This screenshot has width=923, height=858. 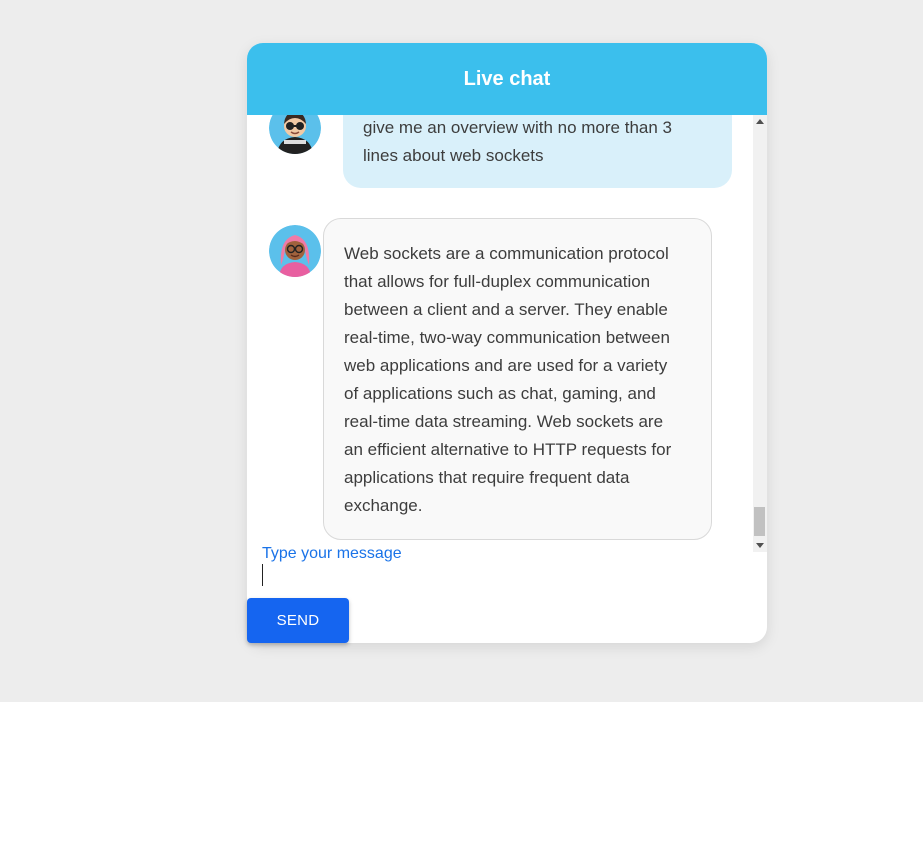 What do you see at coordinates (760, 333) in the screenshot?
I see `message-scrollbar` at bounding box center [760, 333].